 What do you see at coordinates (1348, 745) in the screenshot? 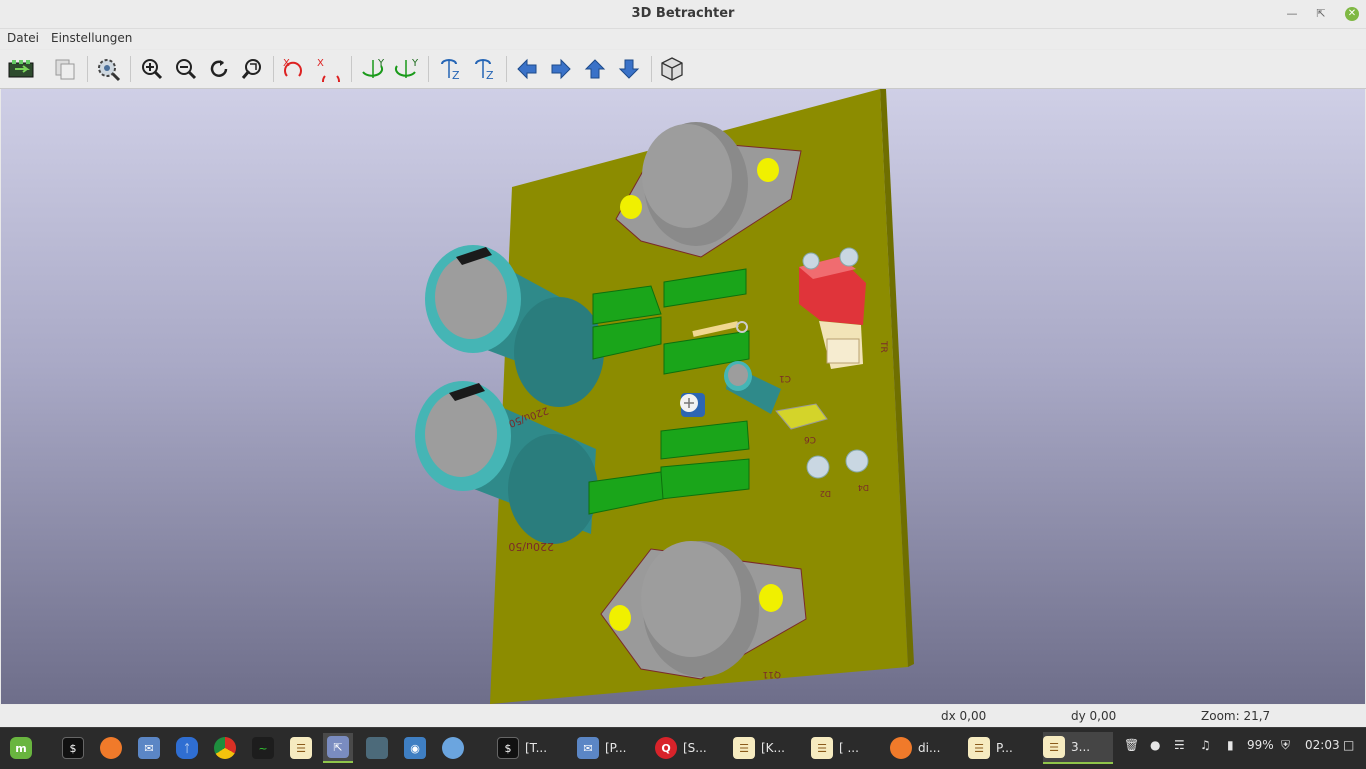
I see `show-desktop-icon: □` at bounding box center [1348, 745].